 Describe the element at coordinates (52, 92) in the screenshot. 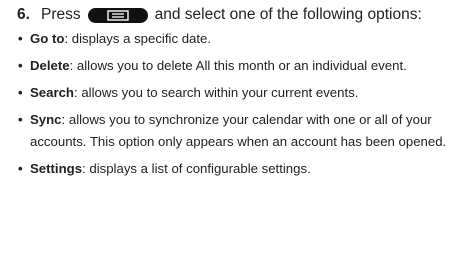

I see `option-term: Search` at that location.